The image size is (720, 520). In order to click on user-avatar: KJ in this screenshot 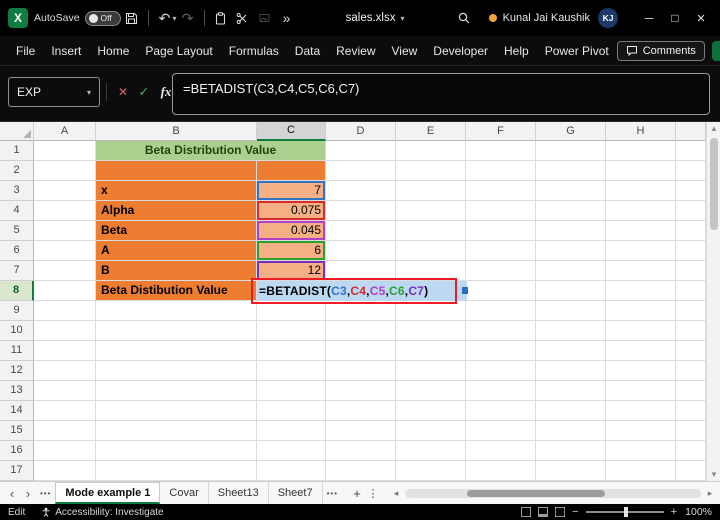, I will do `click(608, 18)`.